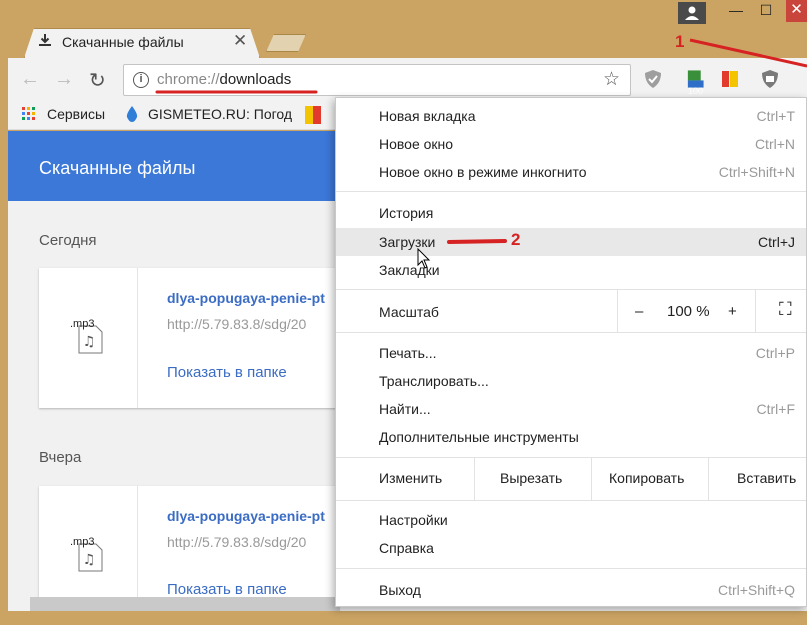  What do you see at coordinates (766, 12) in the screenshot?
I see `maximize-button: ☐` at bounding box center [766, 12].